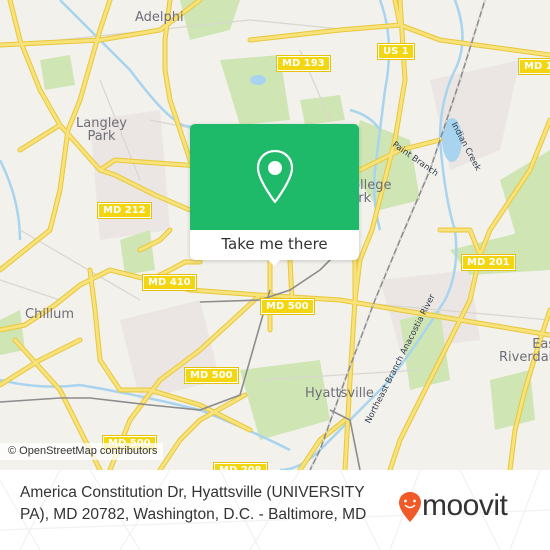  Describe the element at coordinates (488, 262) in the screenshot. I see `route-shield-md201: MD 201` at that location.